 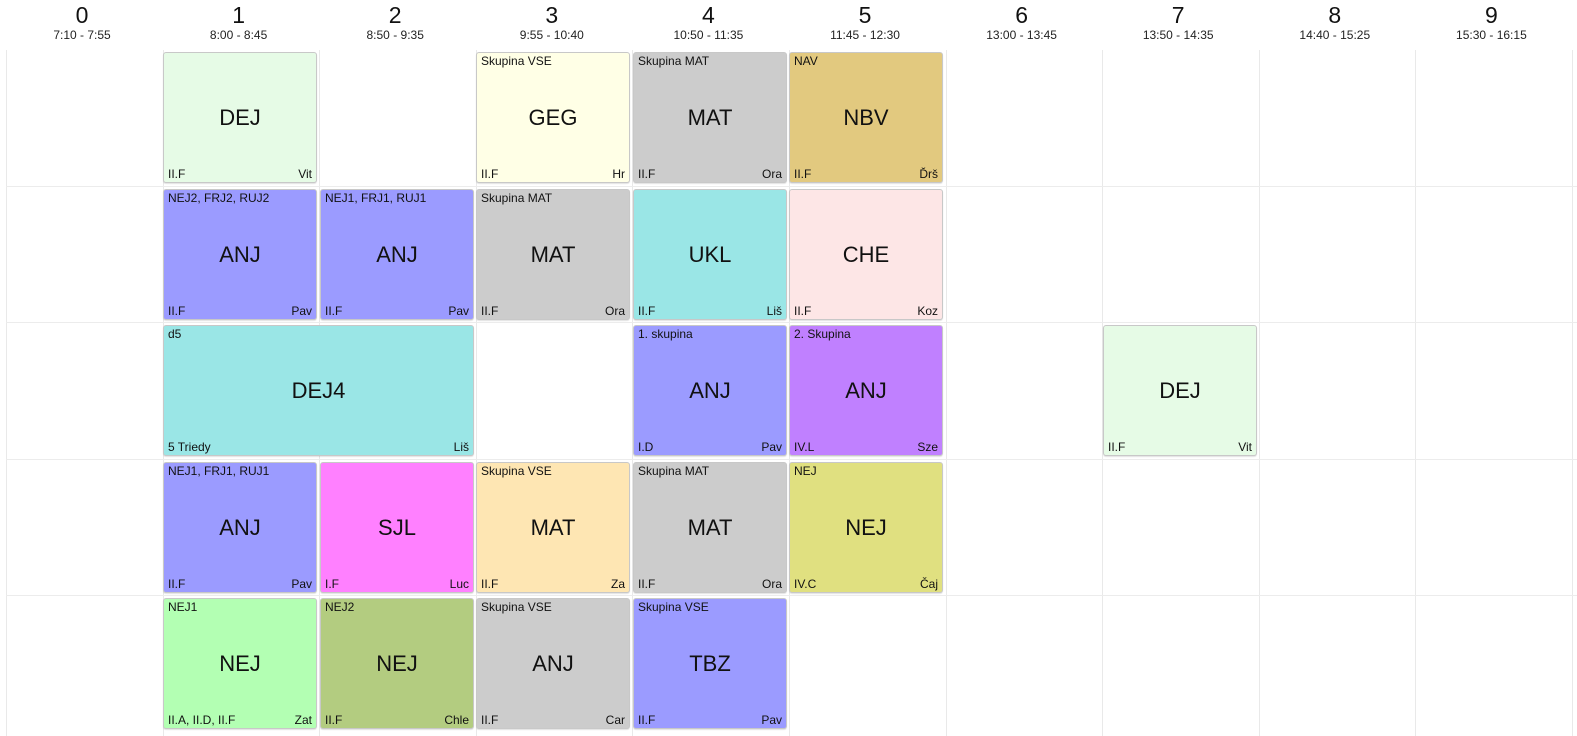 What do you see at coordinates (552, 15) in the screenshot?
I see `period-number: 3` at bounding box center [552, 15].